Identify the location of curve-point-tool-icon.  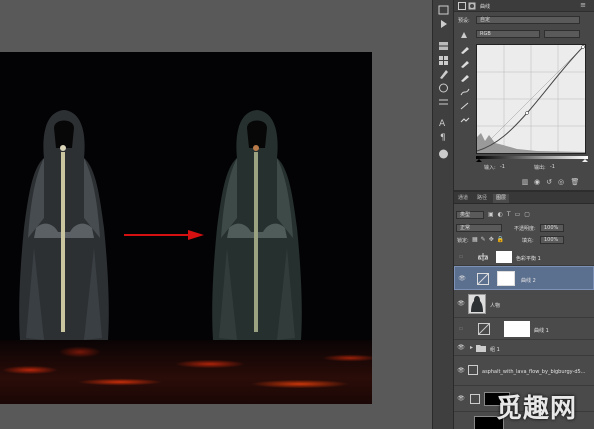
(465, 92).